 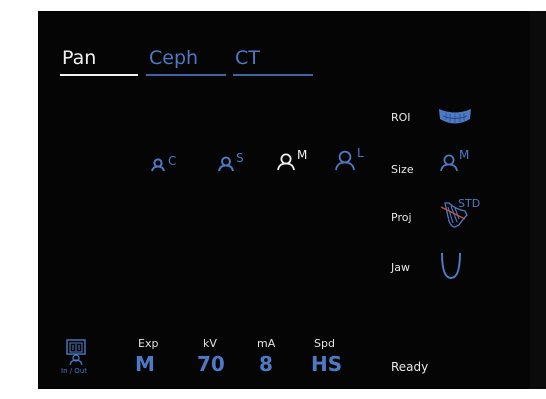 I want to click on patient-child-icon, so click(x=158, y=165).